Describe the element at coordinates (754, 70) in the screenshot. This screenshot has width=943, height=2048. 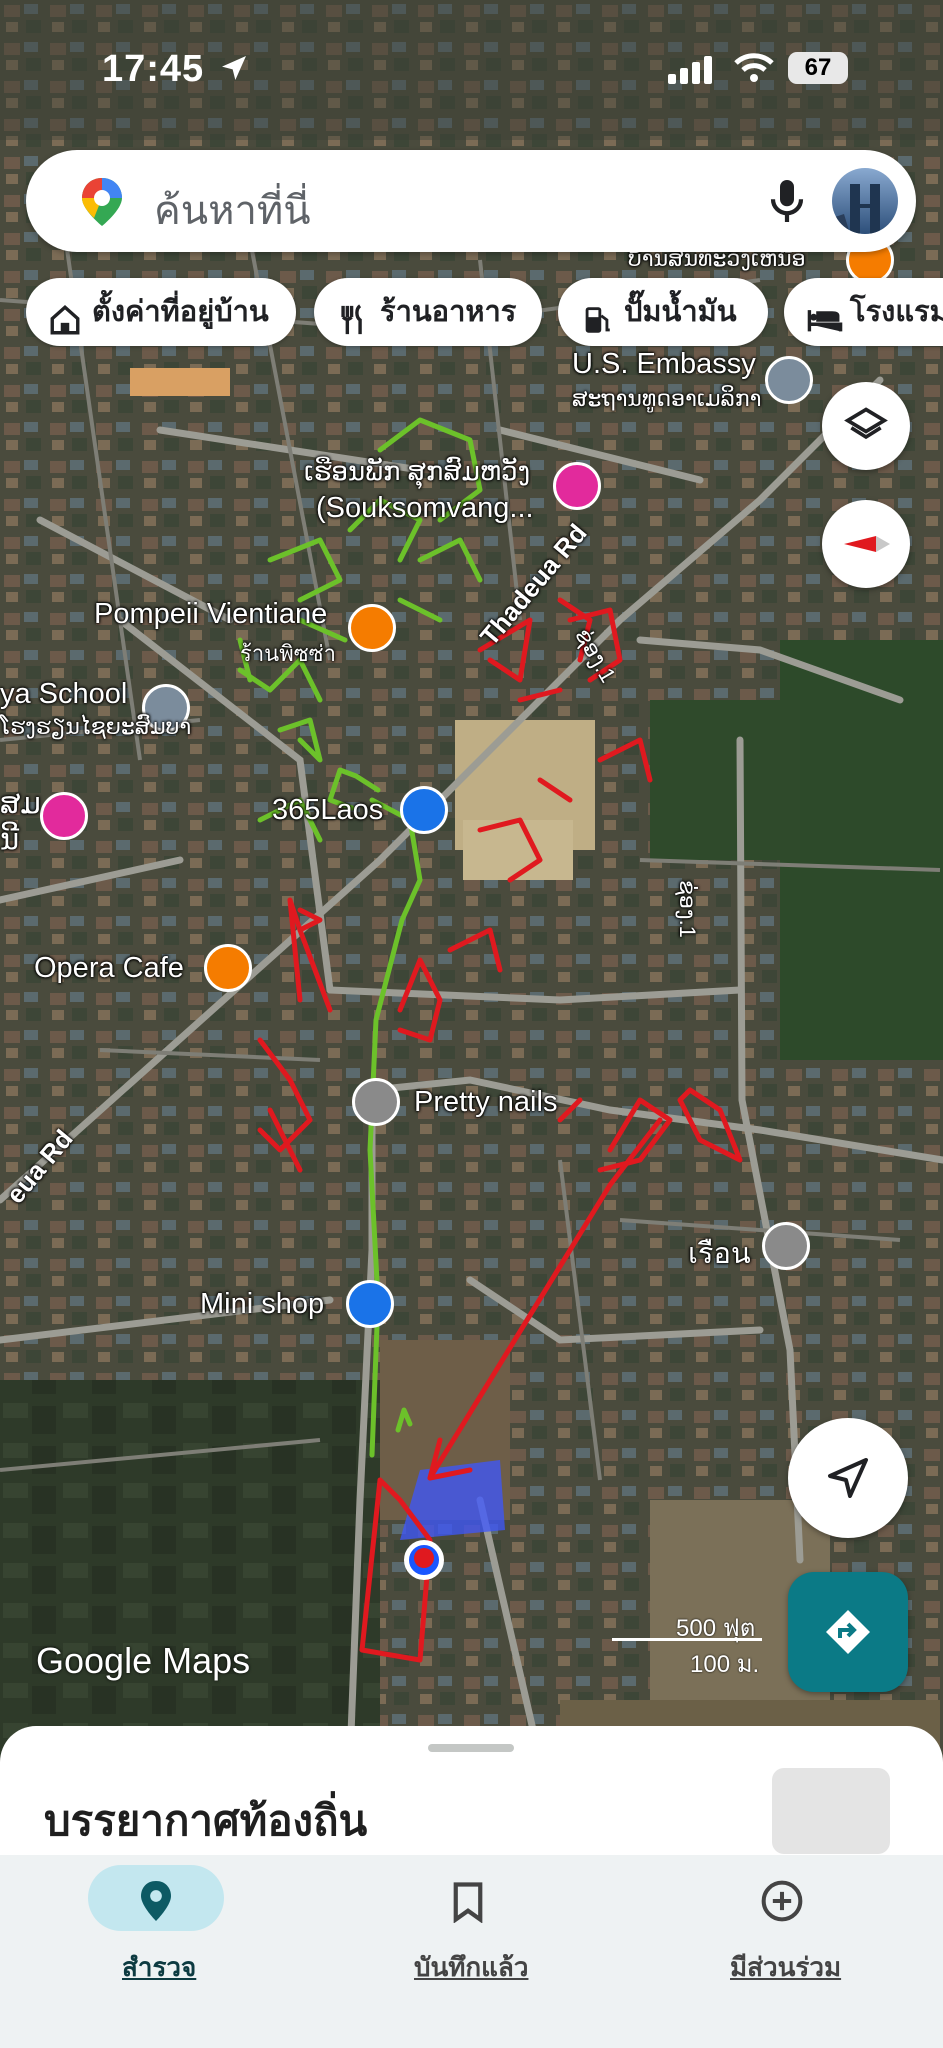
I see `wifi-icon` at that location.